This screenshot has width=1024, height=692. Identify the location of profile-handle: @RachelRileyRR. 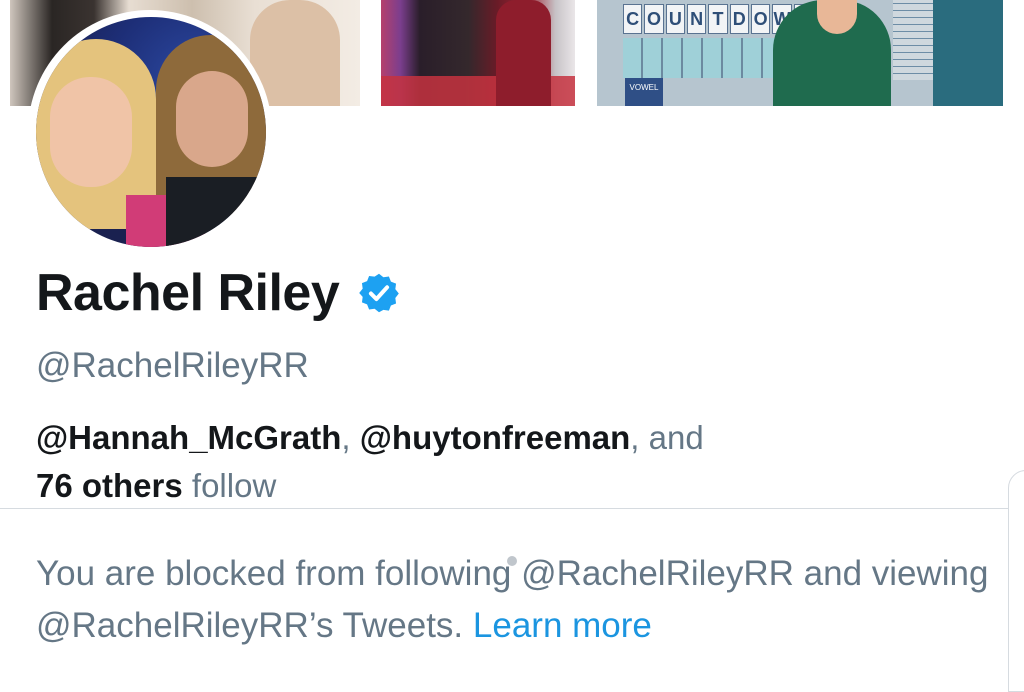
(172, 365).